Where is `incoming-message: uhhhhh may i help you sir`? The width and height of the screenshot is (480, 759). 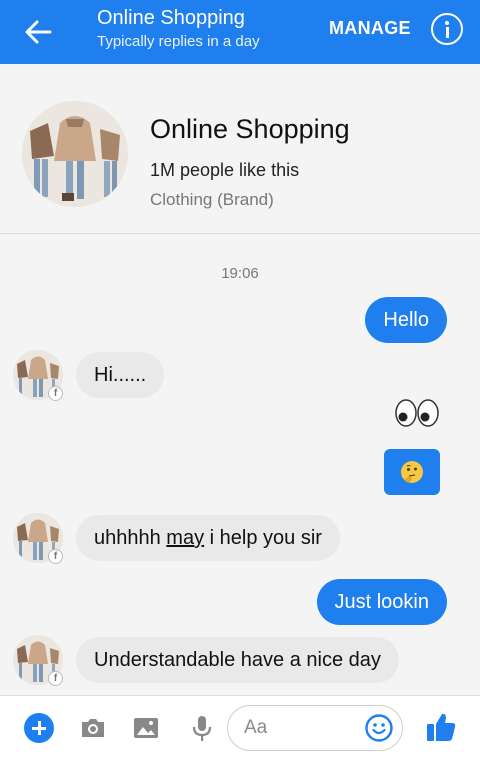 incoming-message: uhhhhh may i help you sir is located at coordinates (208, 538).